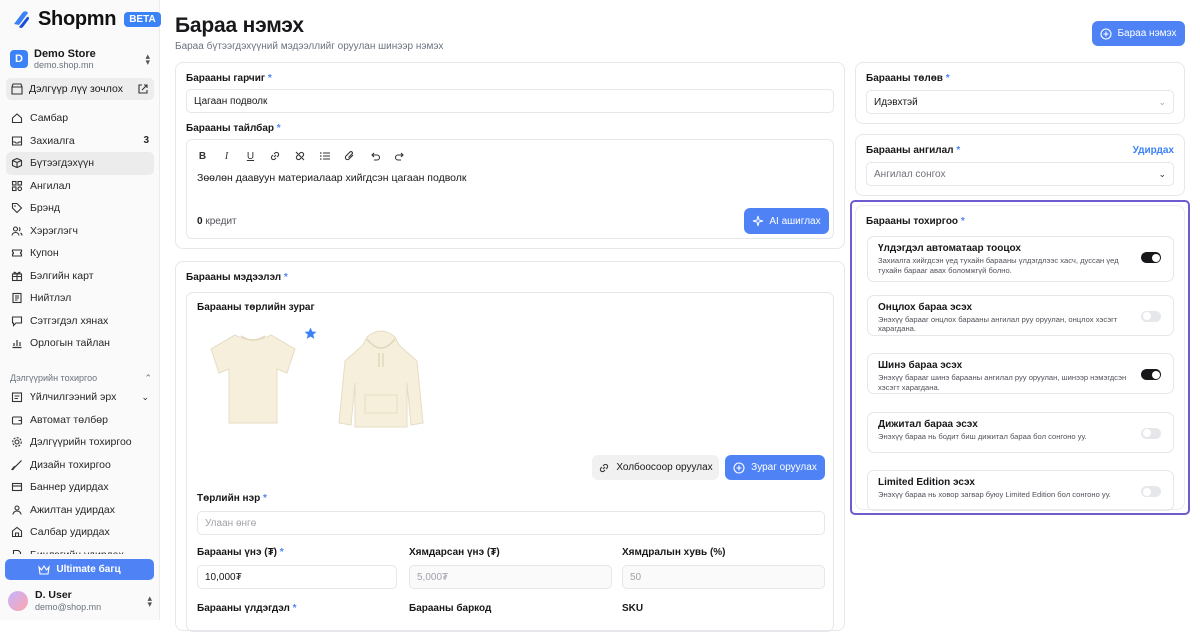  What do you see at coordinates (80, 343) in the screenshot?
I see `nav-item-10: Орлогын тайлан` at bounding box center [80, 343].